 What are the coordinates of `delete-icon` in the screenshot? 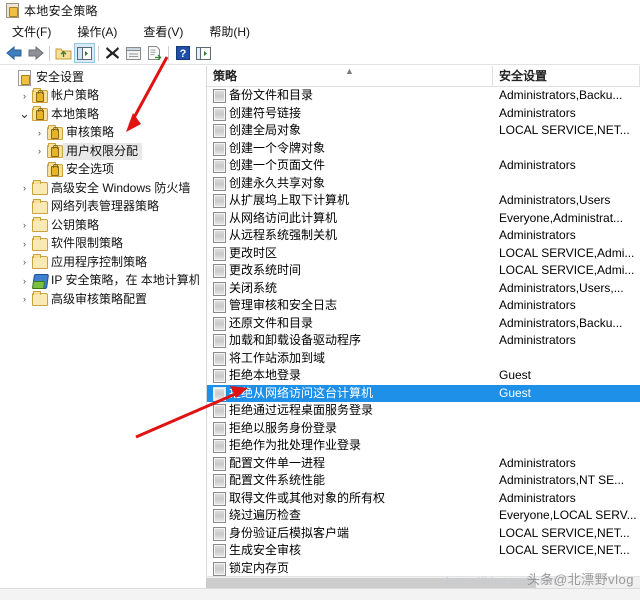 It's located at (112, 53).